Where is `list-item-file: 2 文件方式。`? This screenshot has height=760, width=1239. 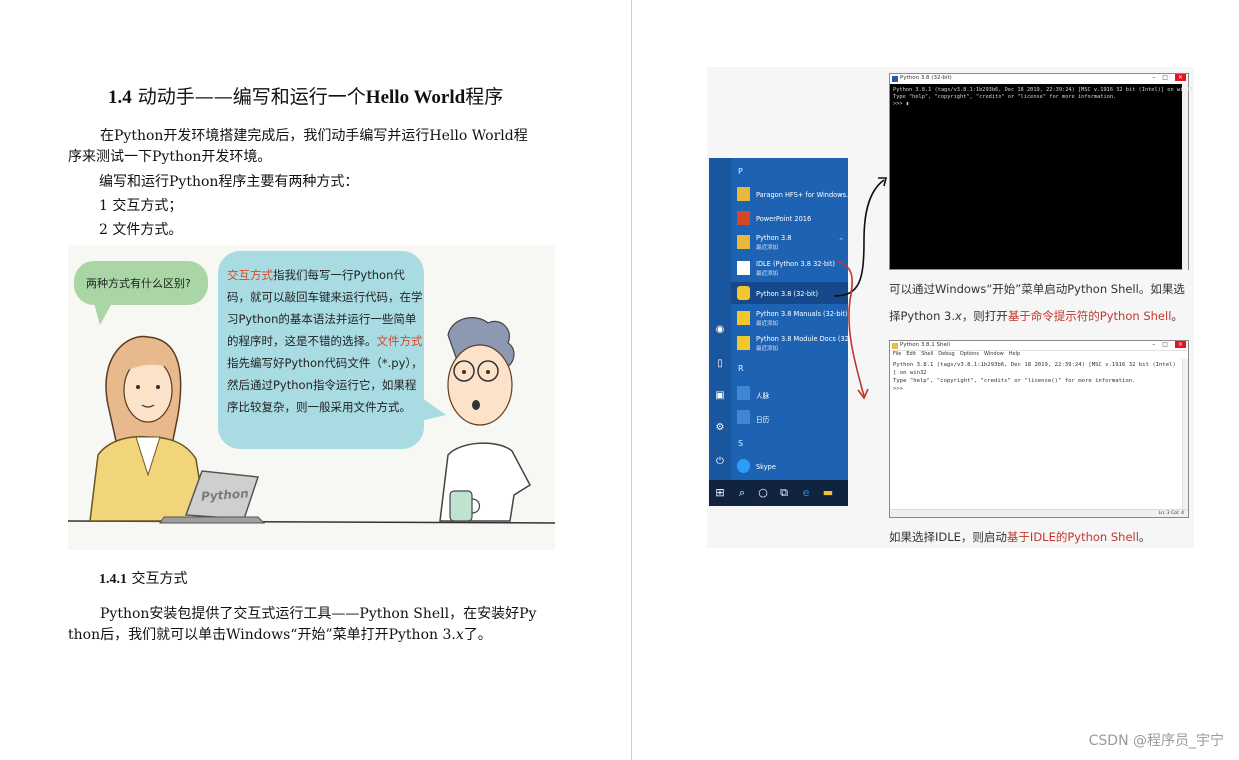 list-item-file: 2 文件方式。 is located at coordinates (141, 230).